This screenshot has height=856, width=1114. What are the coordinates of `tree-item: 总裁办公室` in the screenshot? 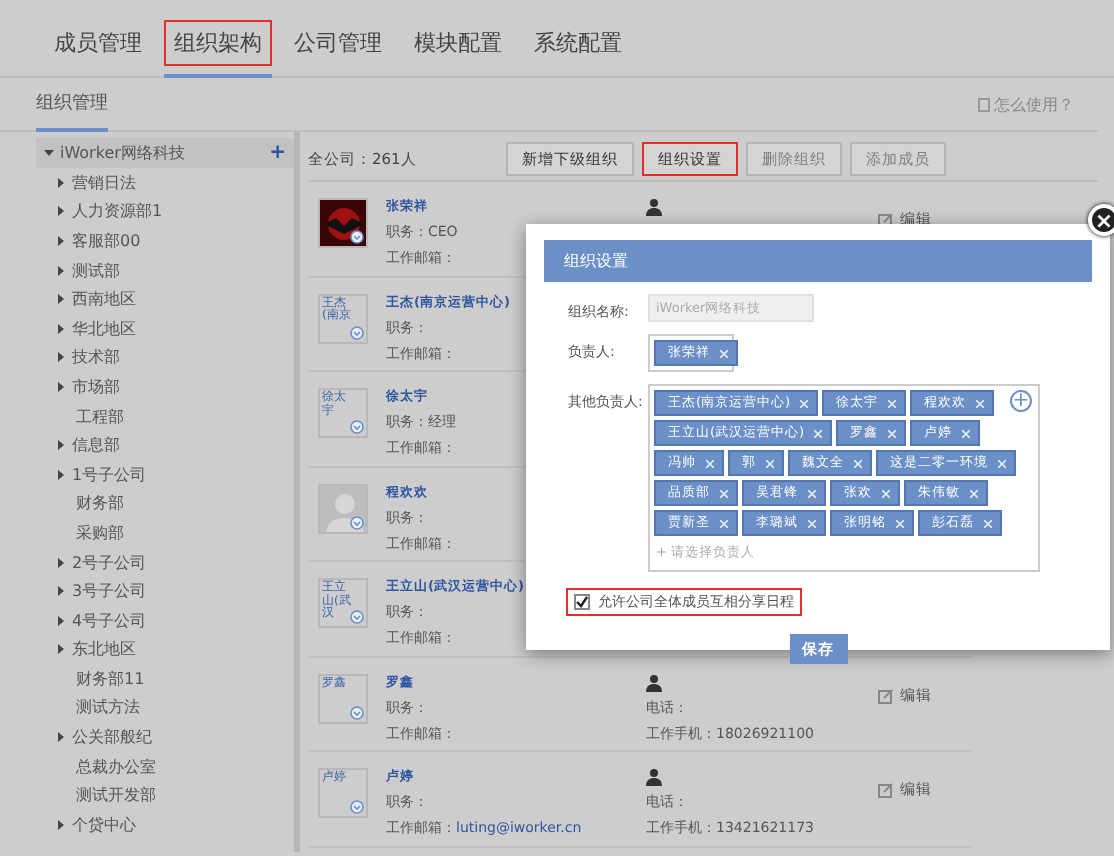 It's located at (116, 766).